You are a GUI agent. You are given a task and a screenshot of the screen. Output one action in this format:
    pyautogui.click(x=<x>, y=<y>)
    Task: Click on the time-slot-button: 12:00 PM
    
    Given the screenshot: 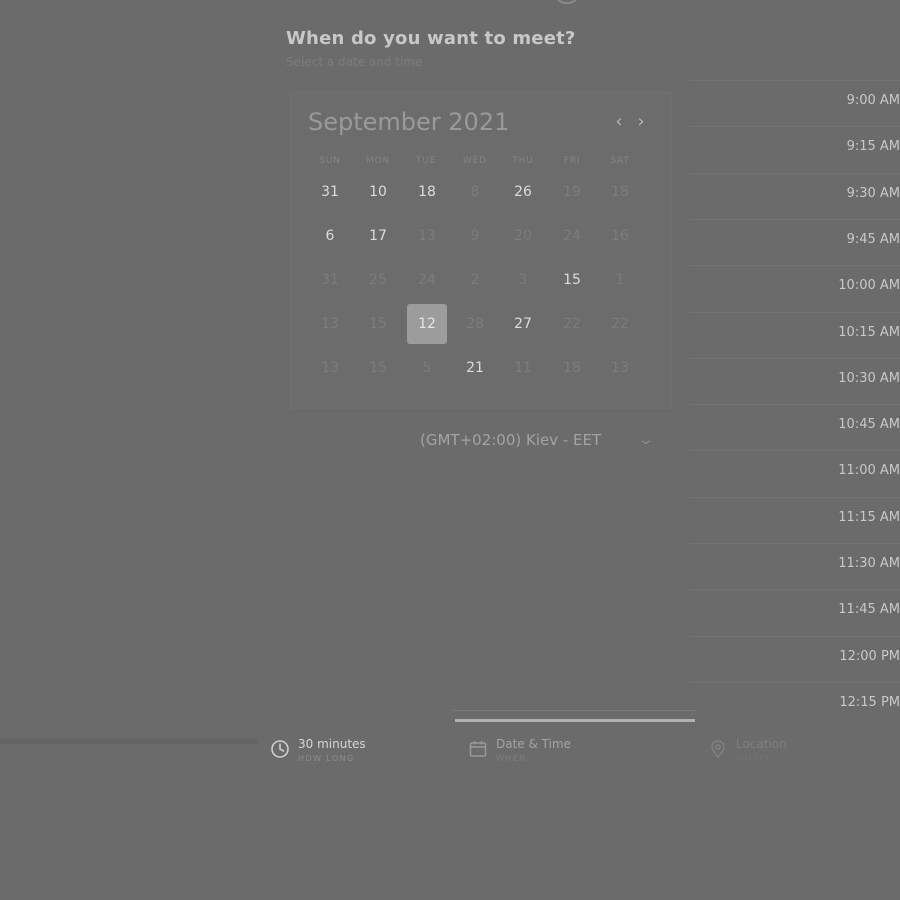 What is the action you would take?
    pyautogui.click(x=795, y=658)
    